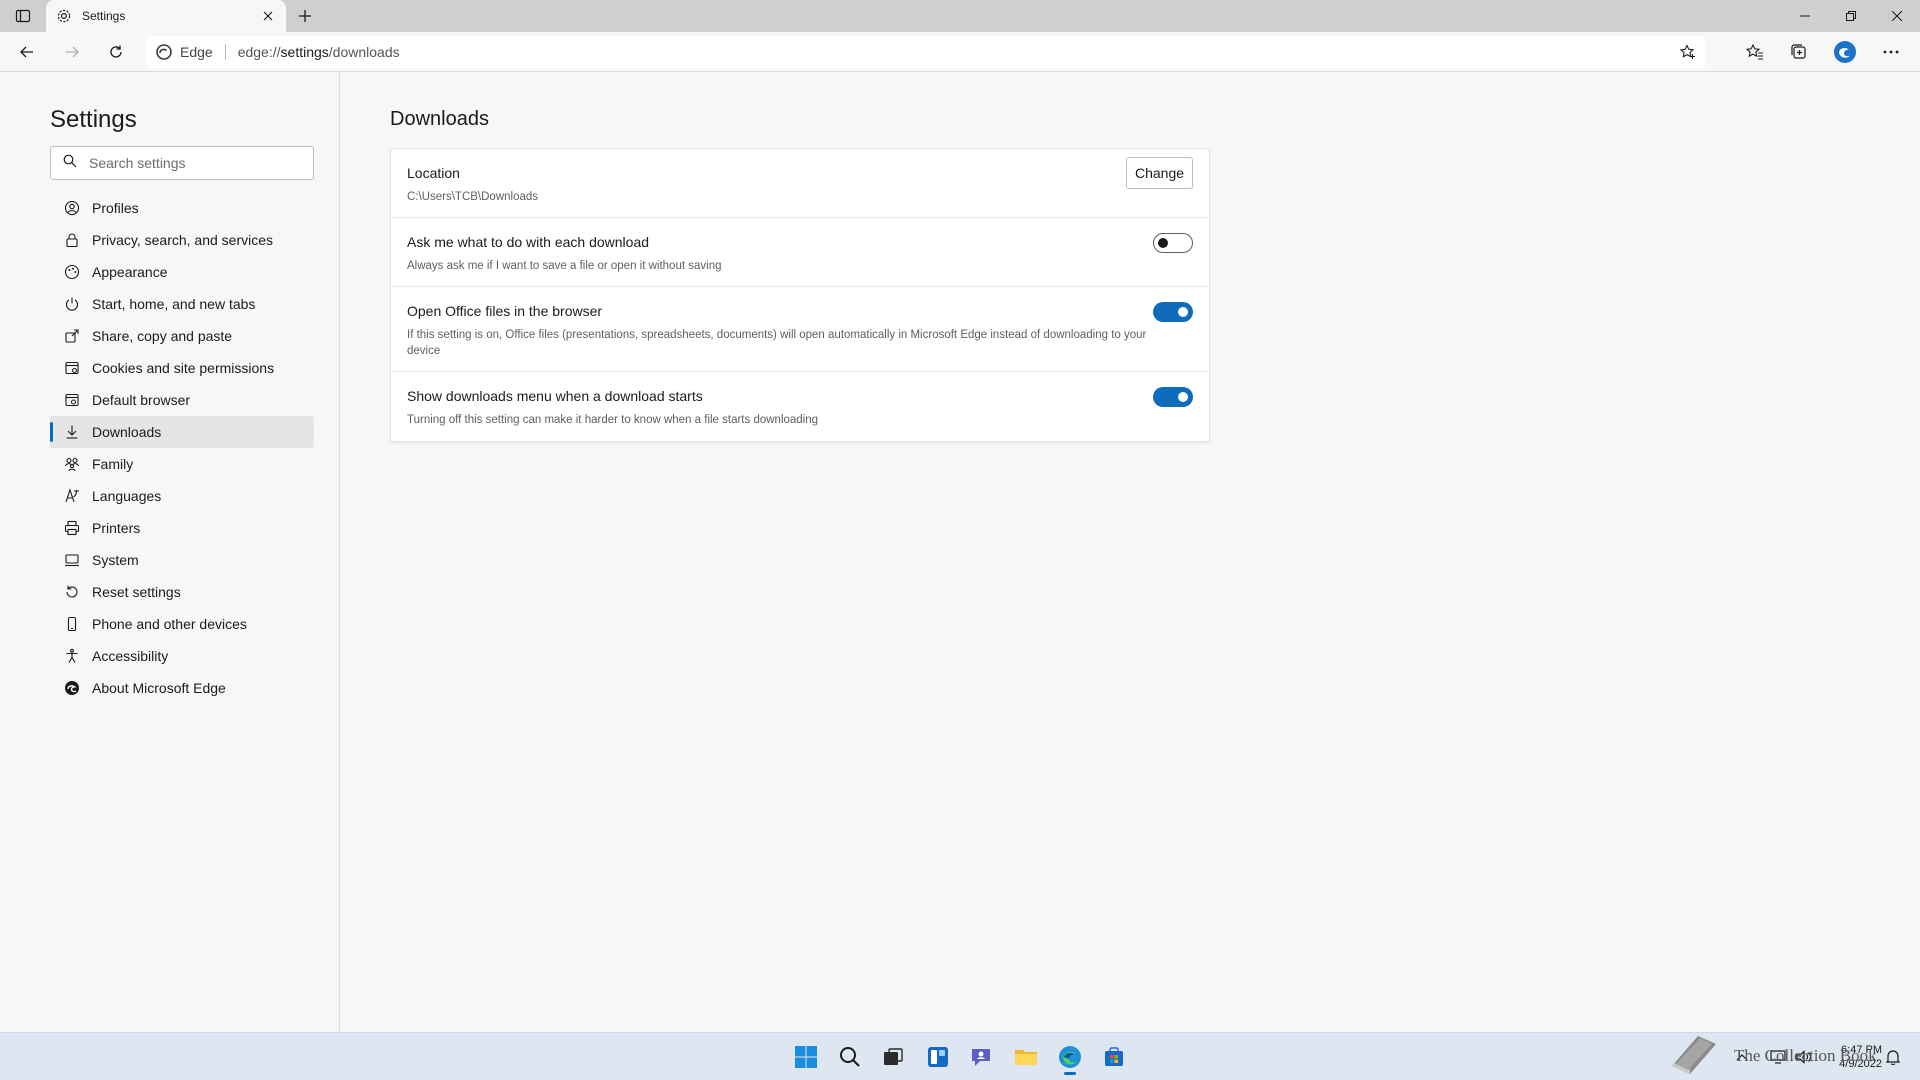 The width and height of the screenshot is (1920, 1080). Describe the element at coordinates (893, 1057) in the screenshot. I see `task-view-icon` at that location.